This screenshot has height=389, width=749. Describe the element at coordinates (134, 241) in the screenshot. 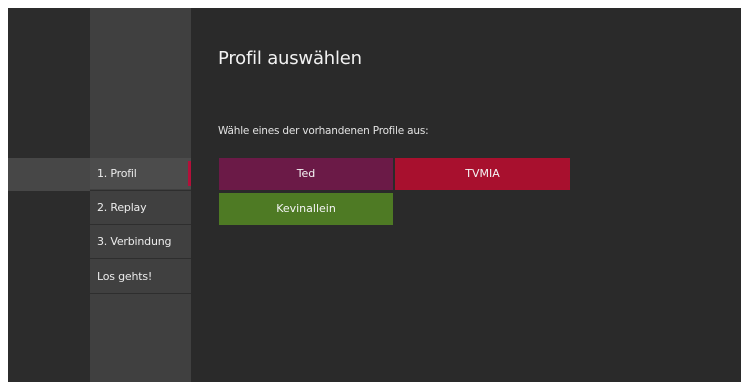

I see `step-label: 3. Verbindung` at that location.